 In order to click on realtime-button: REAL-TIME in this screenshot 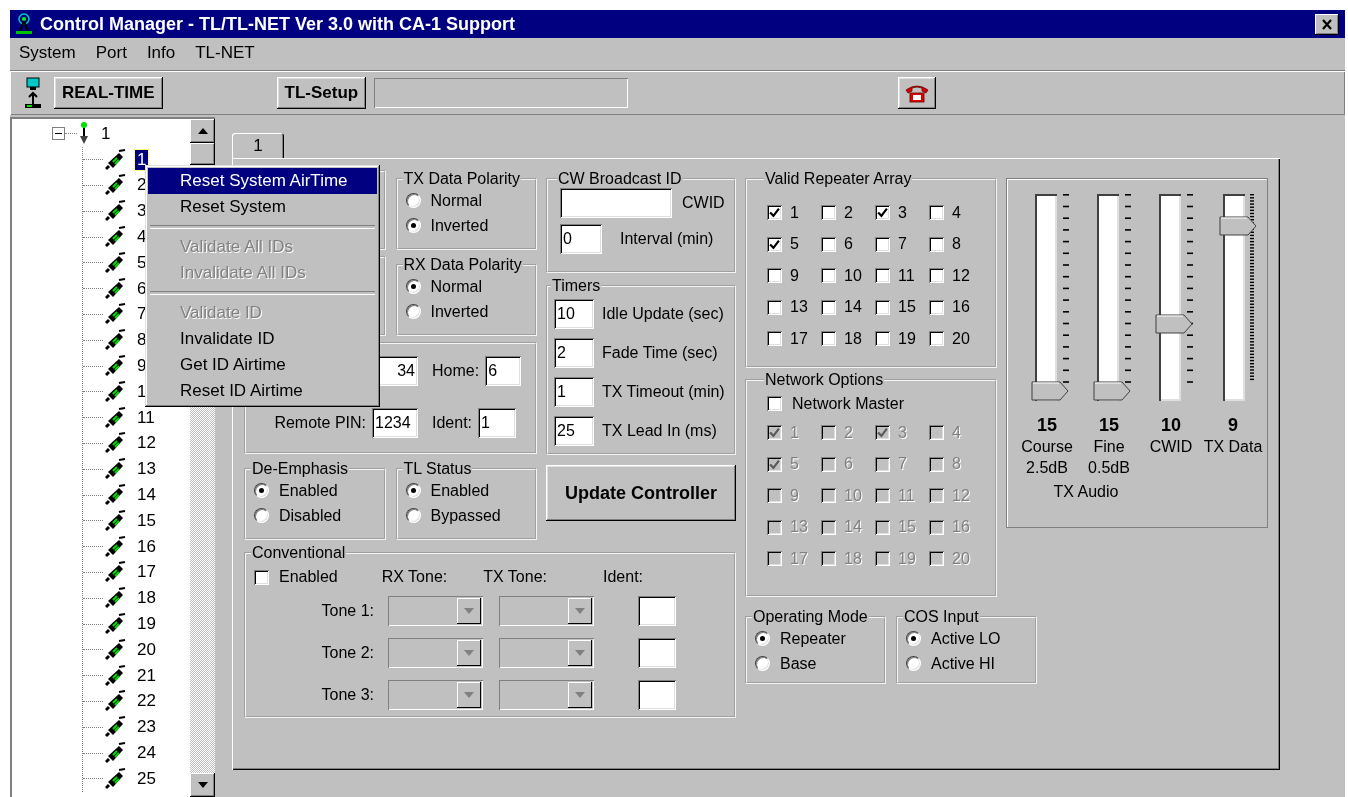, I will do `click(108, 93)`.